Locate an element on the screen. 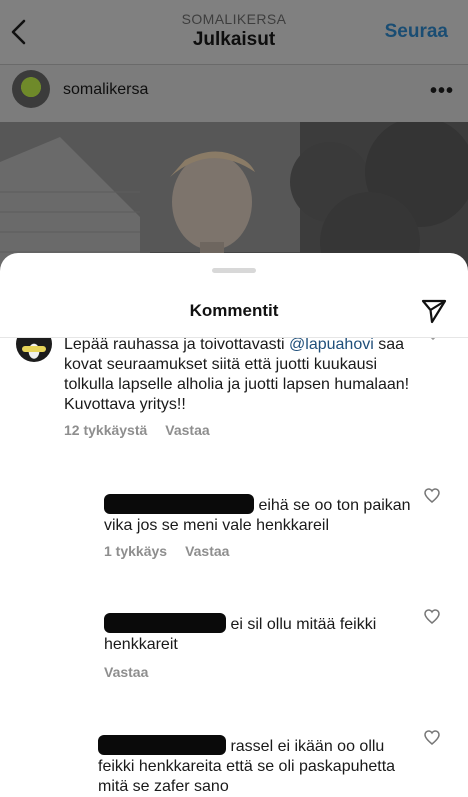 This screenshot has height=797, width=468. mention-link: @lapuahovi is located at coordinates (331, 345).